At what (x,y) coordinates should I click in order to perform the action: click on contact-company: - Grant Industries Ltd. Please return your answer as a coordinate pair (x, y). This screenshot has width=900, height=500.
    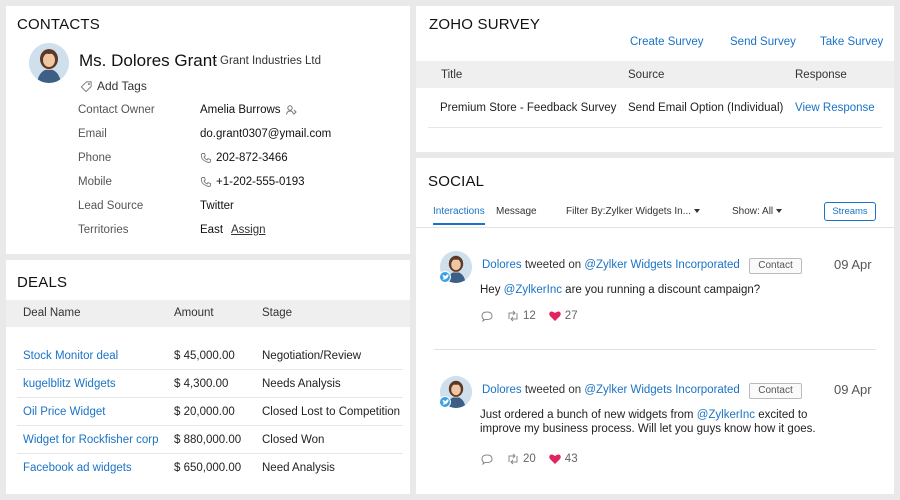
    Looking at the image, I should click on (267, 61).